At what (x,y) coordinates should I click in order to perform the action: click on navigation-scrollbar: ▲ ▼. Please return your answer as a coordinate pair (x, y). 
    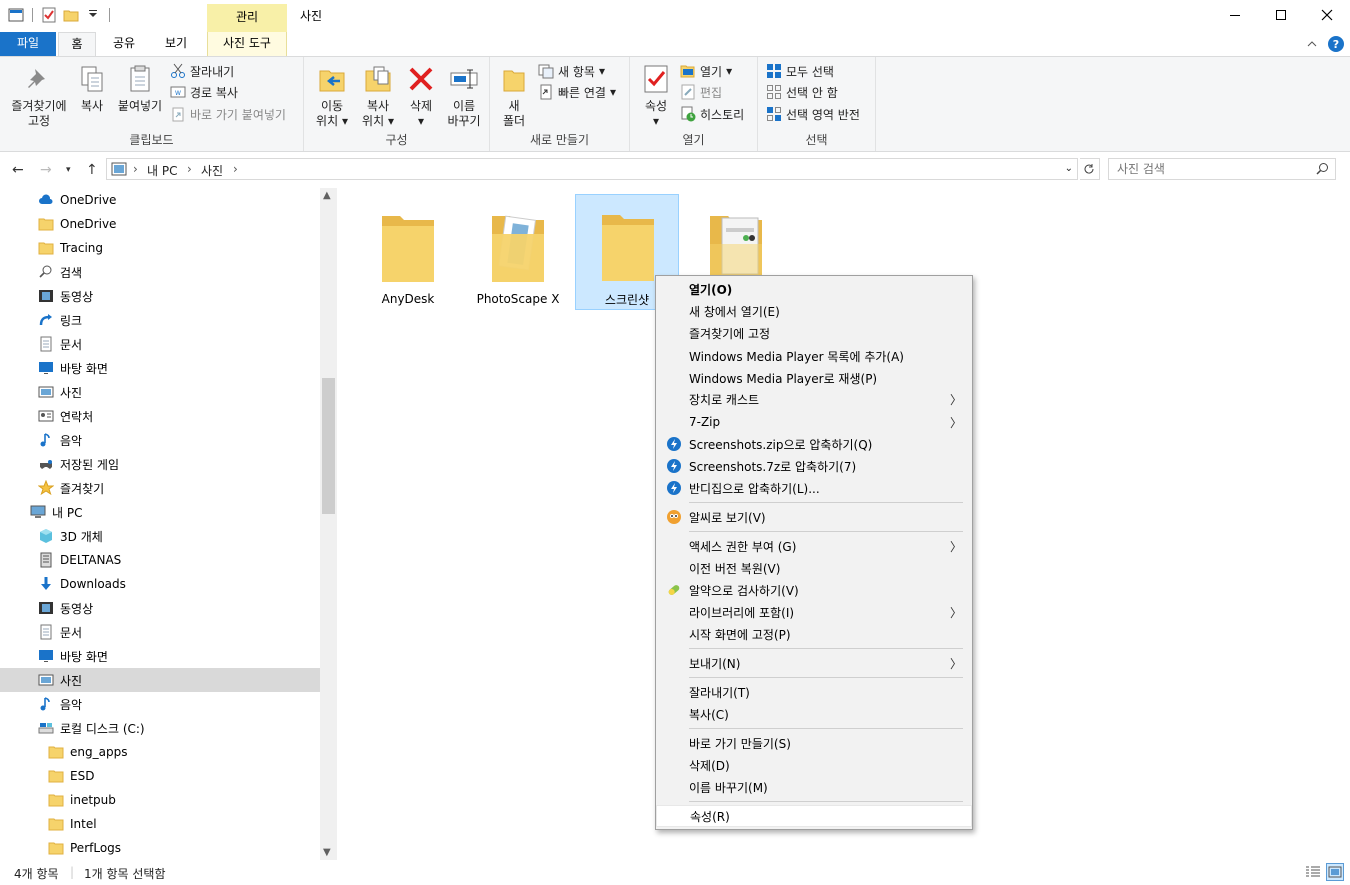
    Looking at the image, I should click on (328, 524).